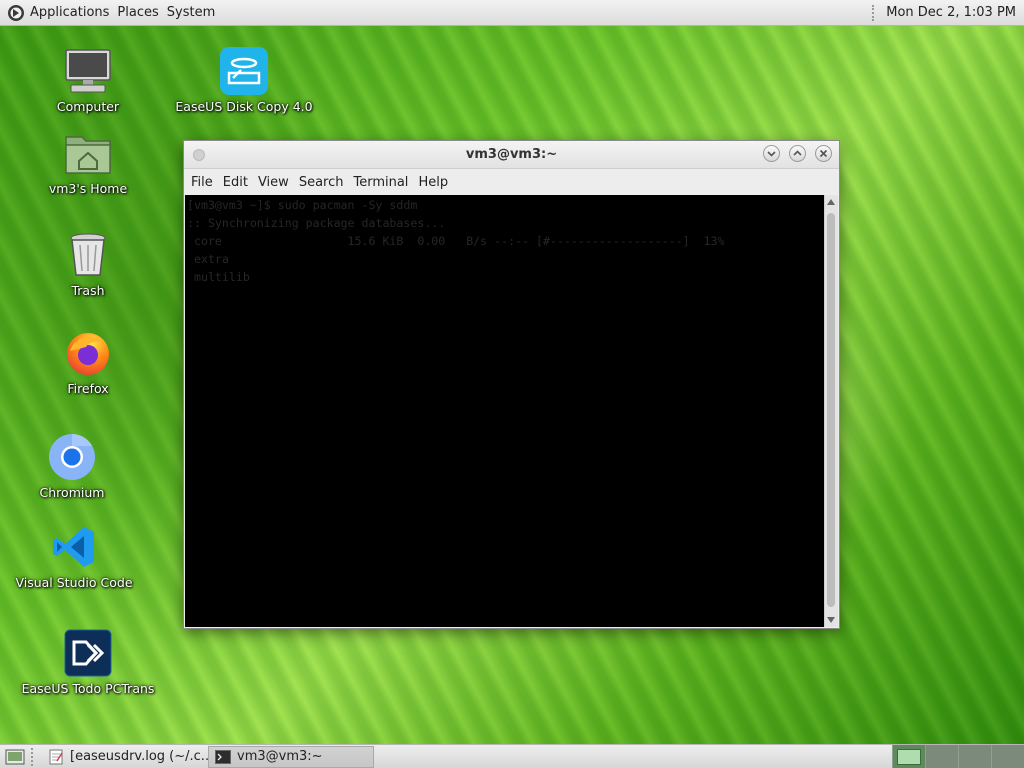  What do you see at coordinates (302, 205) in the screenshot?
I see `terminal-line: [vm3@vm3 ~]$ sudo pacman -Sy sddm` at bounding box center [302, 205].